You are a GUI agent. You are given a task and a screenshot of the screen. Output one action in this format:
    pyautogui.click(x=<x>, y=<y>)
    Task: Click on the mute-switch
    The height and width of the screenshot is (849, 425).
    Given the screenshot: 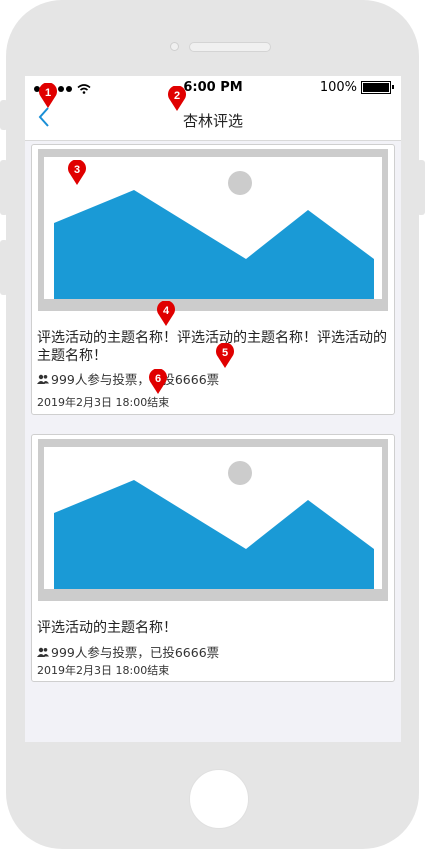 What is the action you would take?
    pyautogui.click(x=4, y=115)
    